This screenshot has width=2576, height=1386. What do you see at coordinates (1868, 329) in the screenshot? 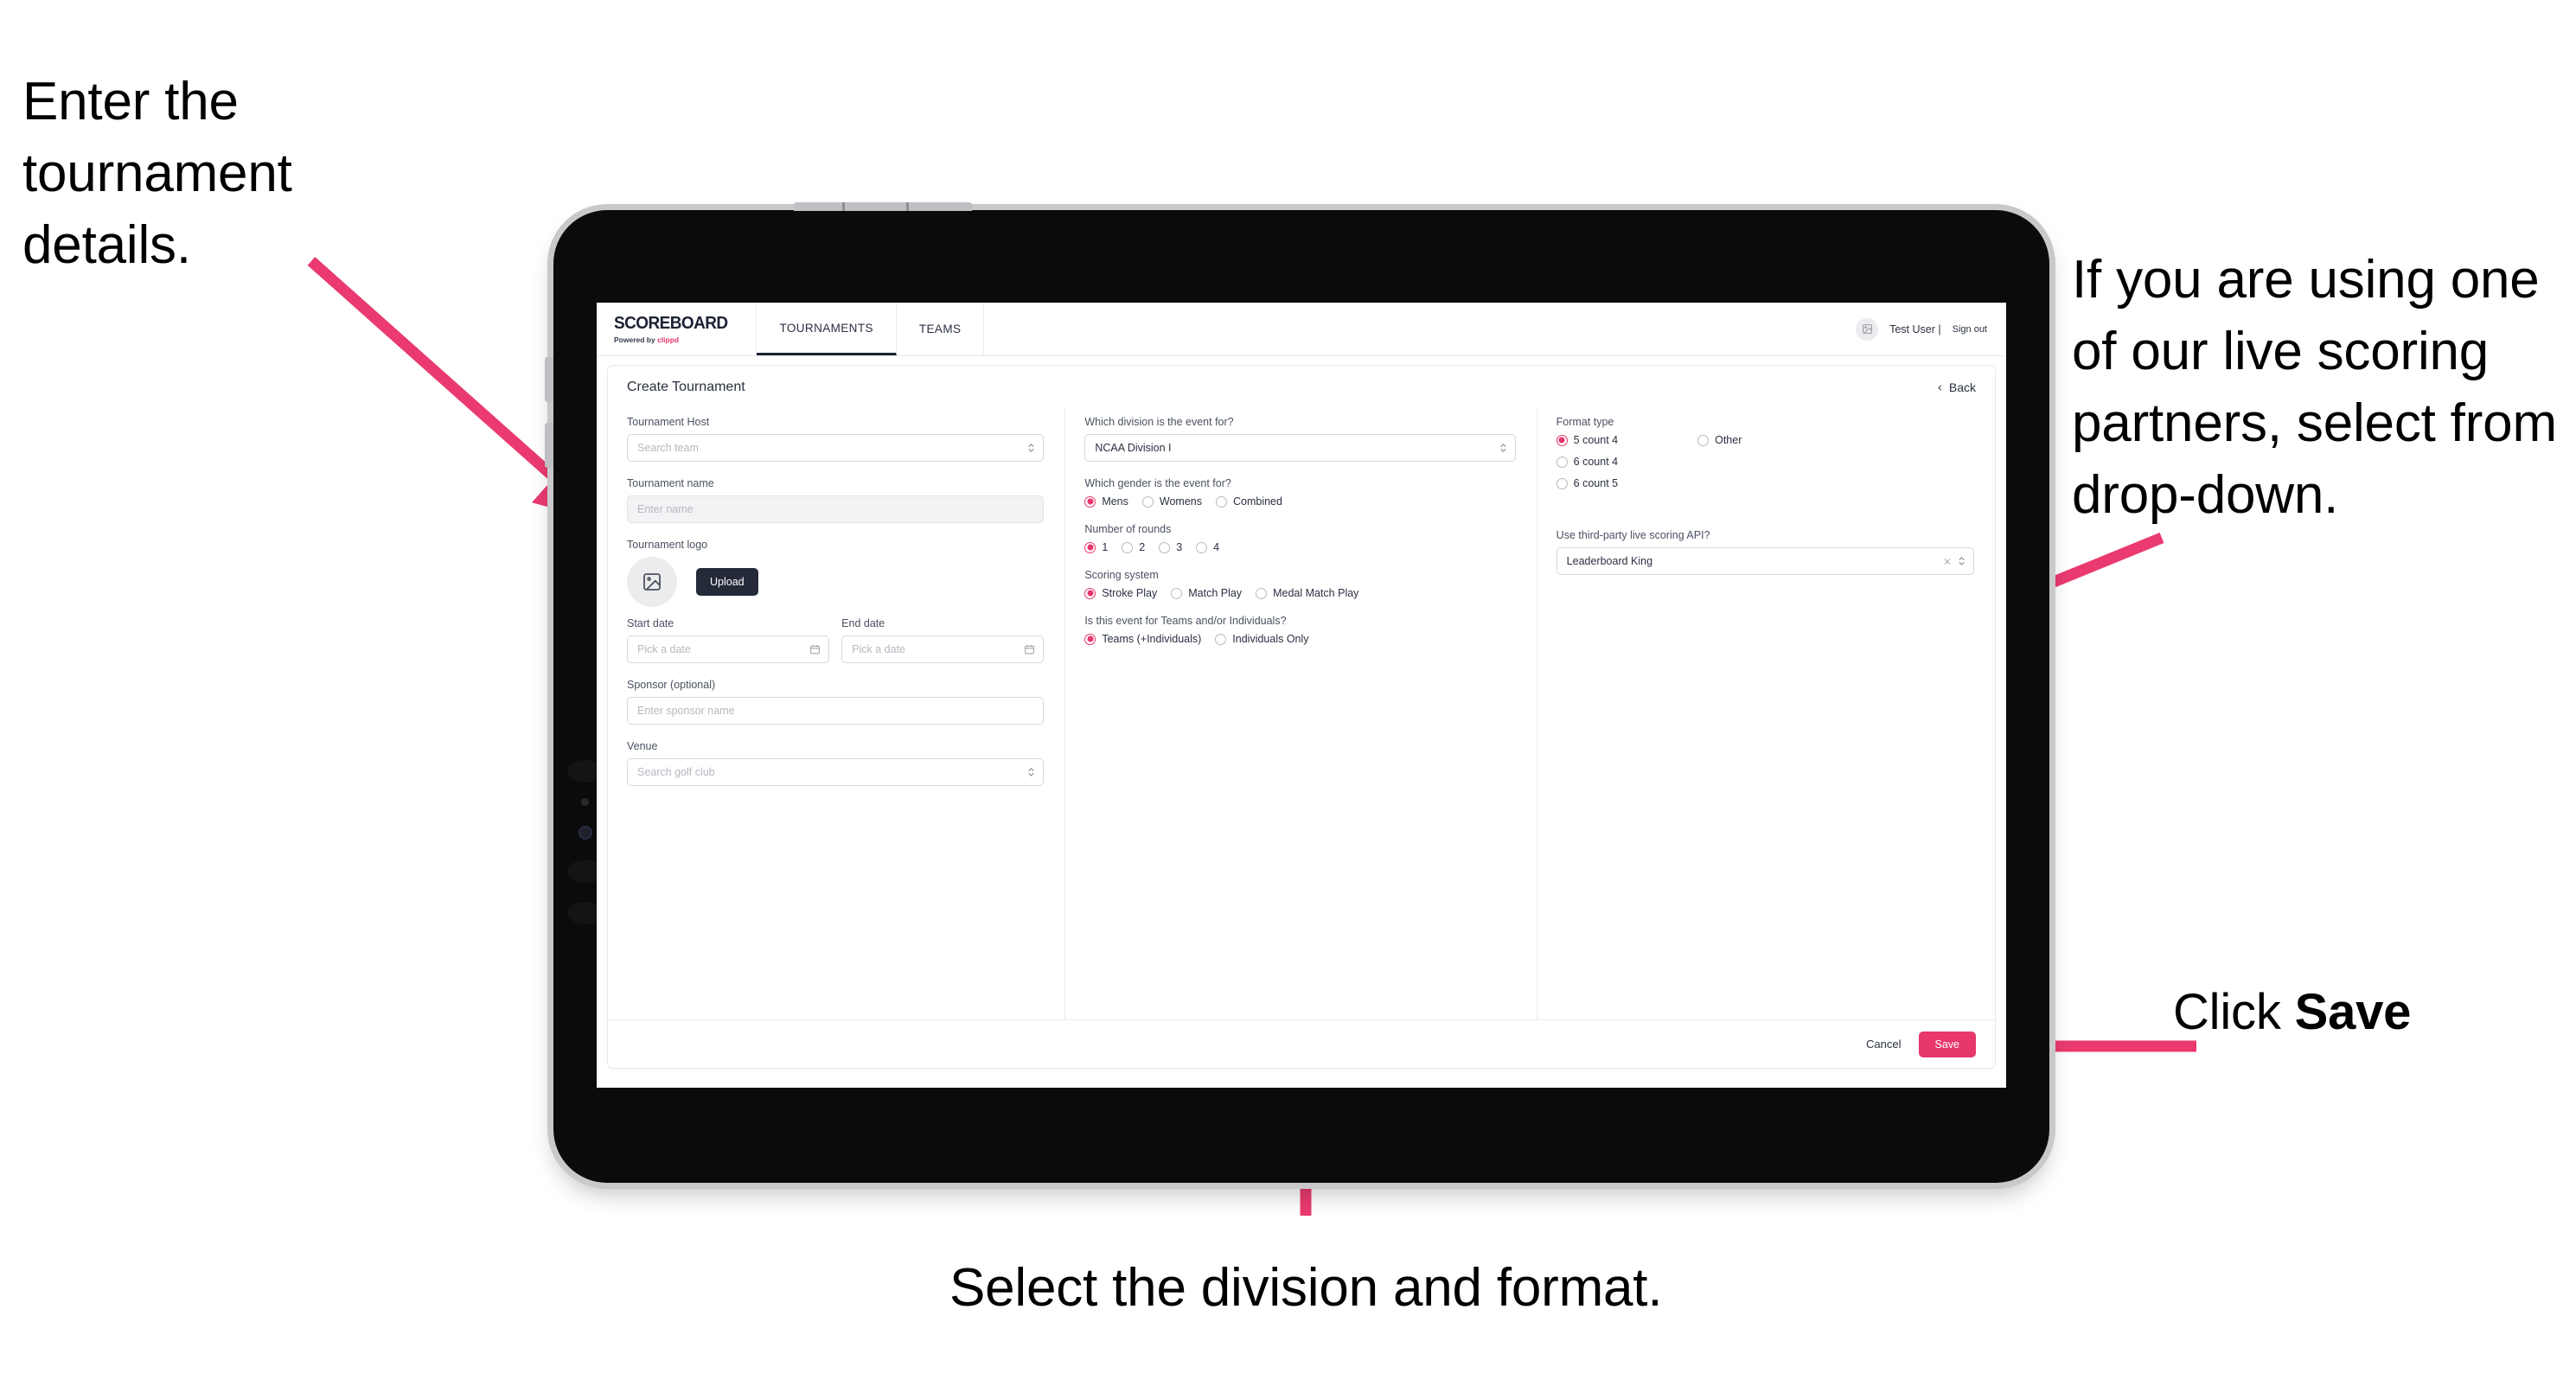
I see `avatar` at bounding box center [1868, 329].